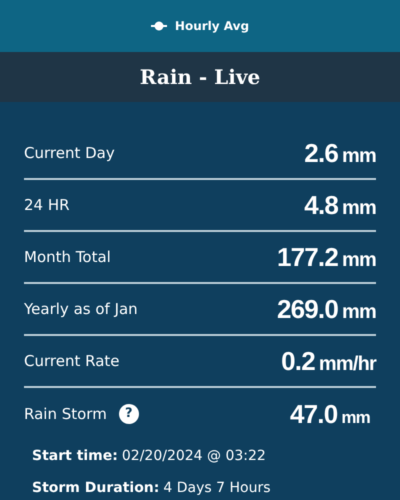  I want to click on detail-value: 02/20/2024 @ 03:22, so click(194, 456).